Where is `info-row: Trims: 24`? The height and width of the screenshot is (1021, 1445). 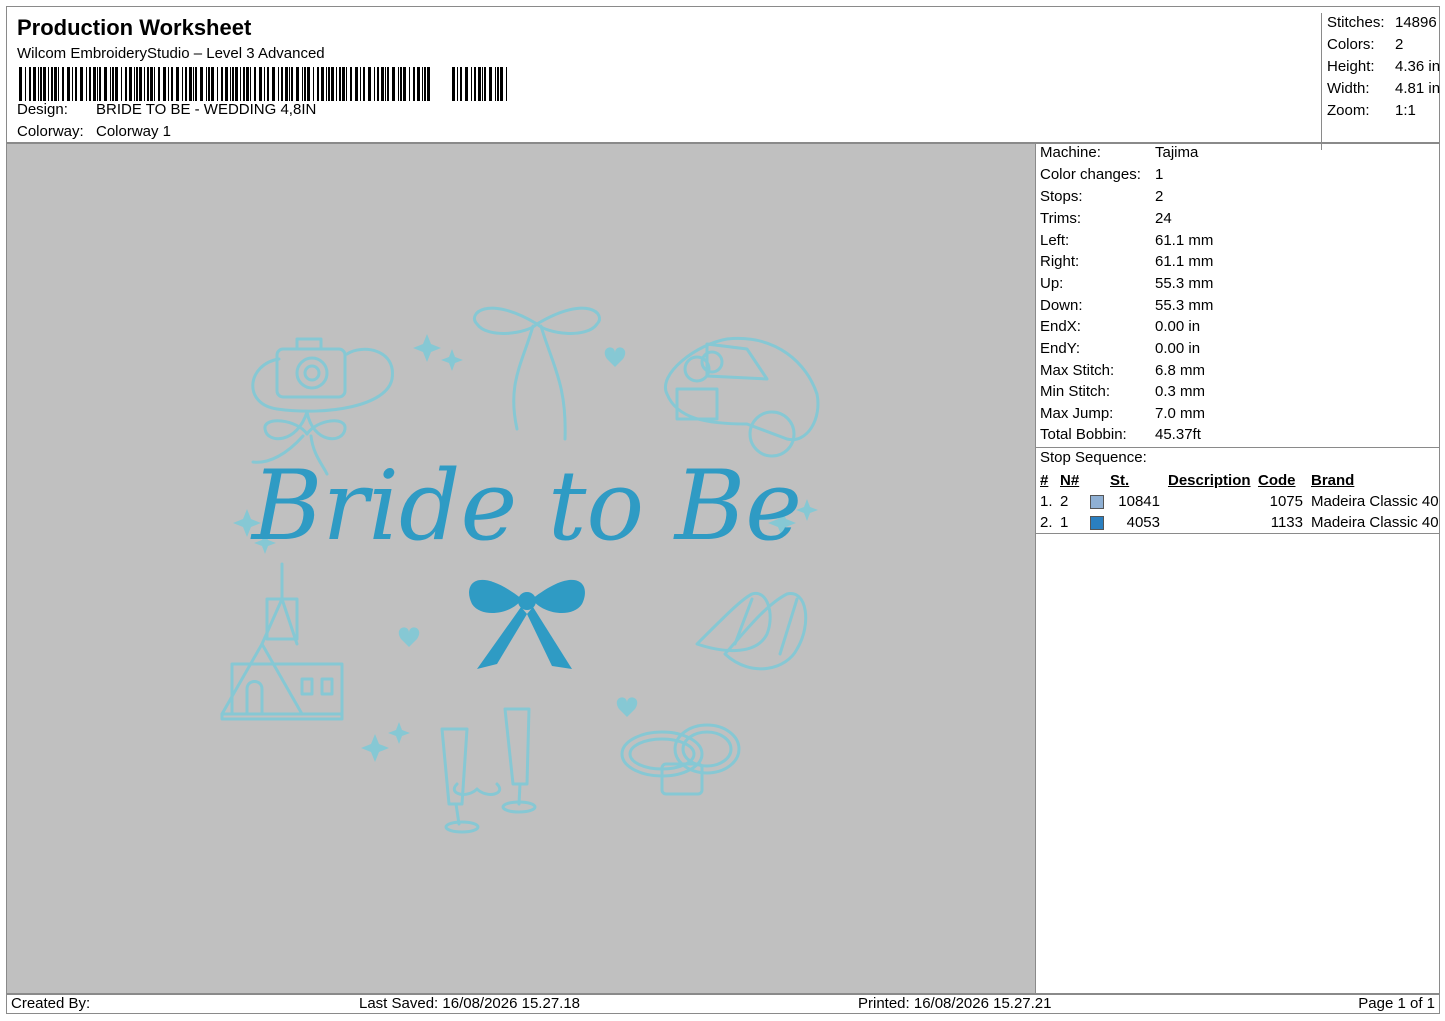 info-row: Trims: 24 is located at coordinates (1106, 218).